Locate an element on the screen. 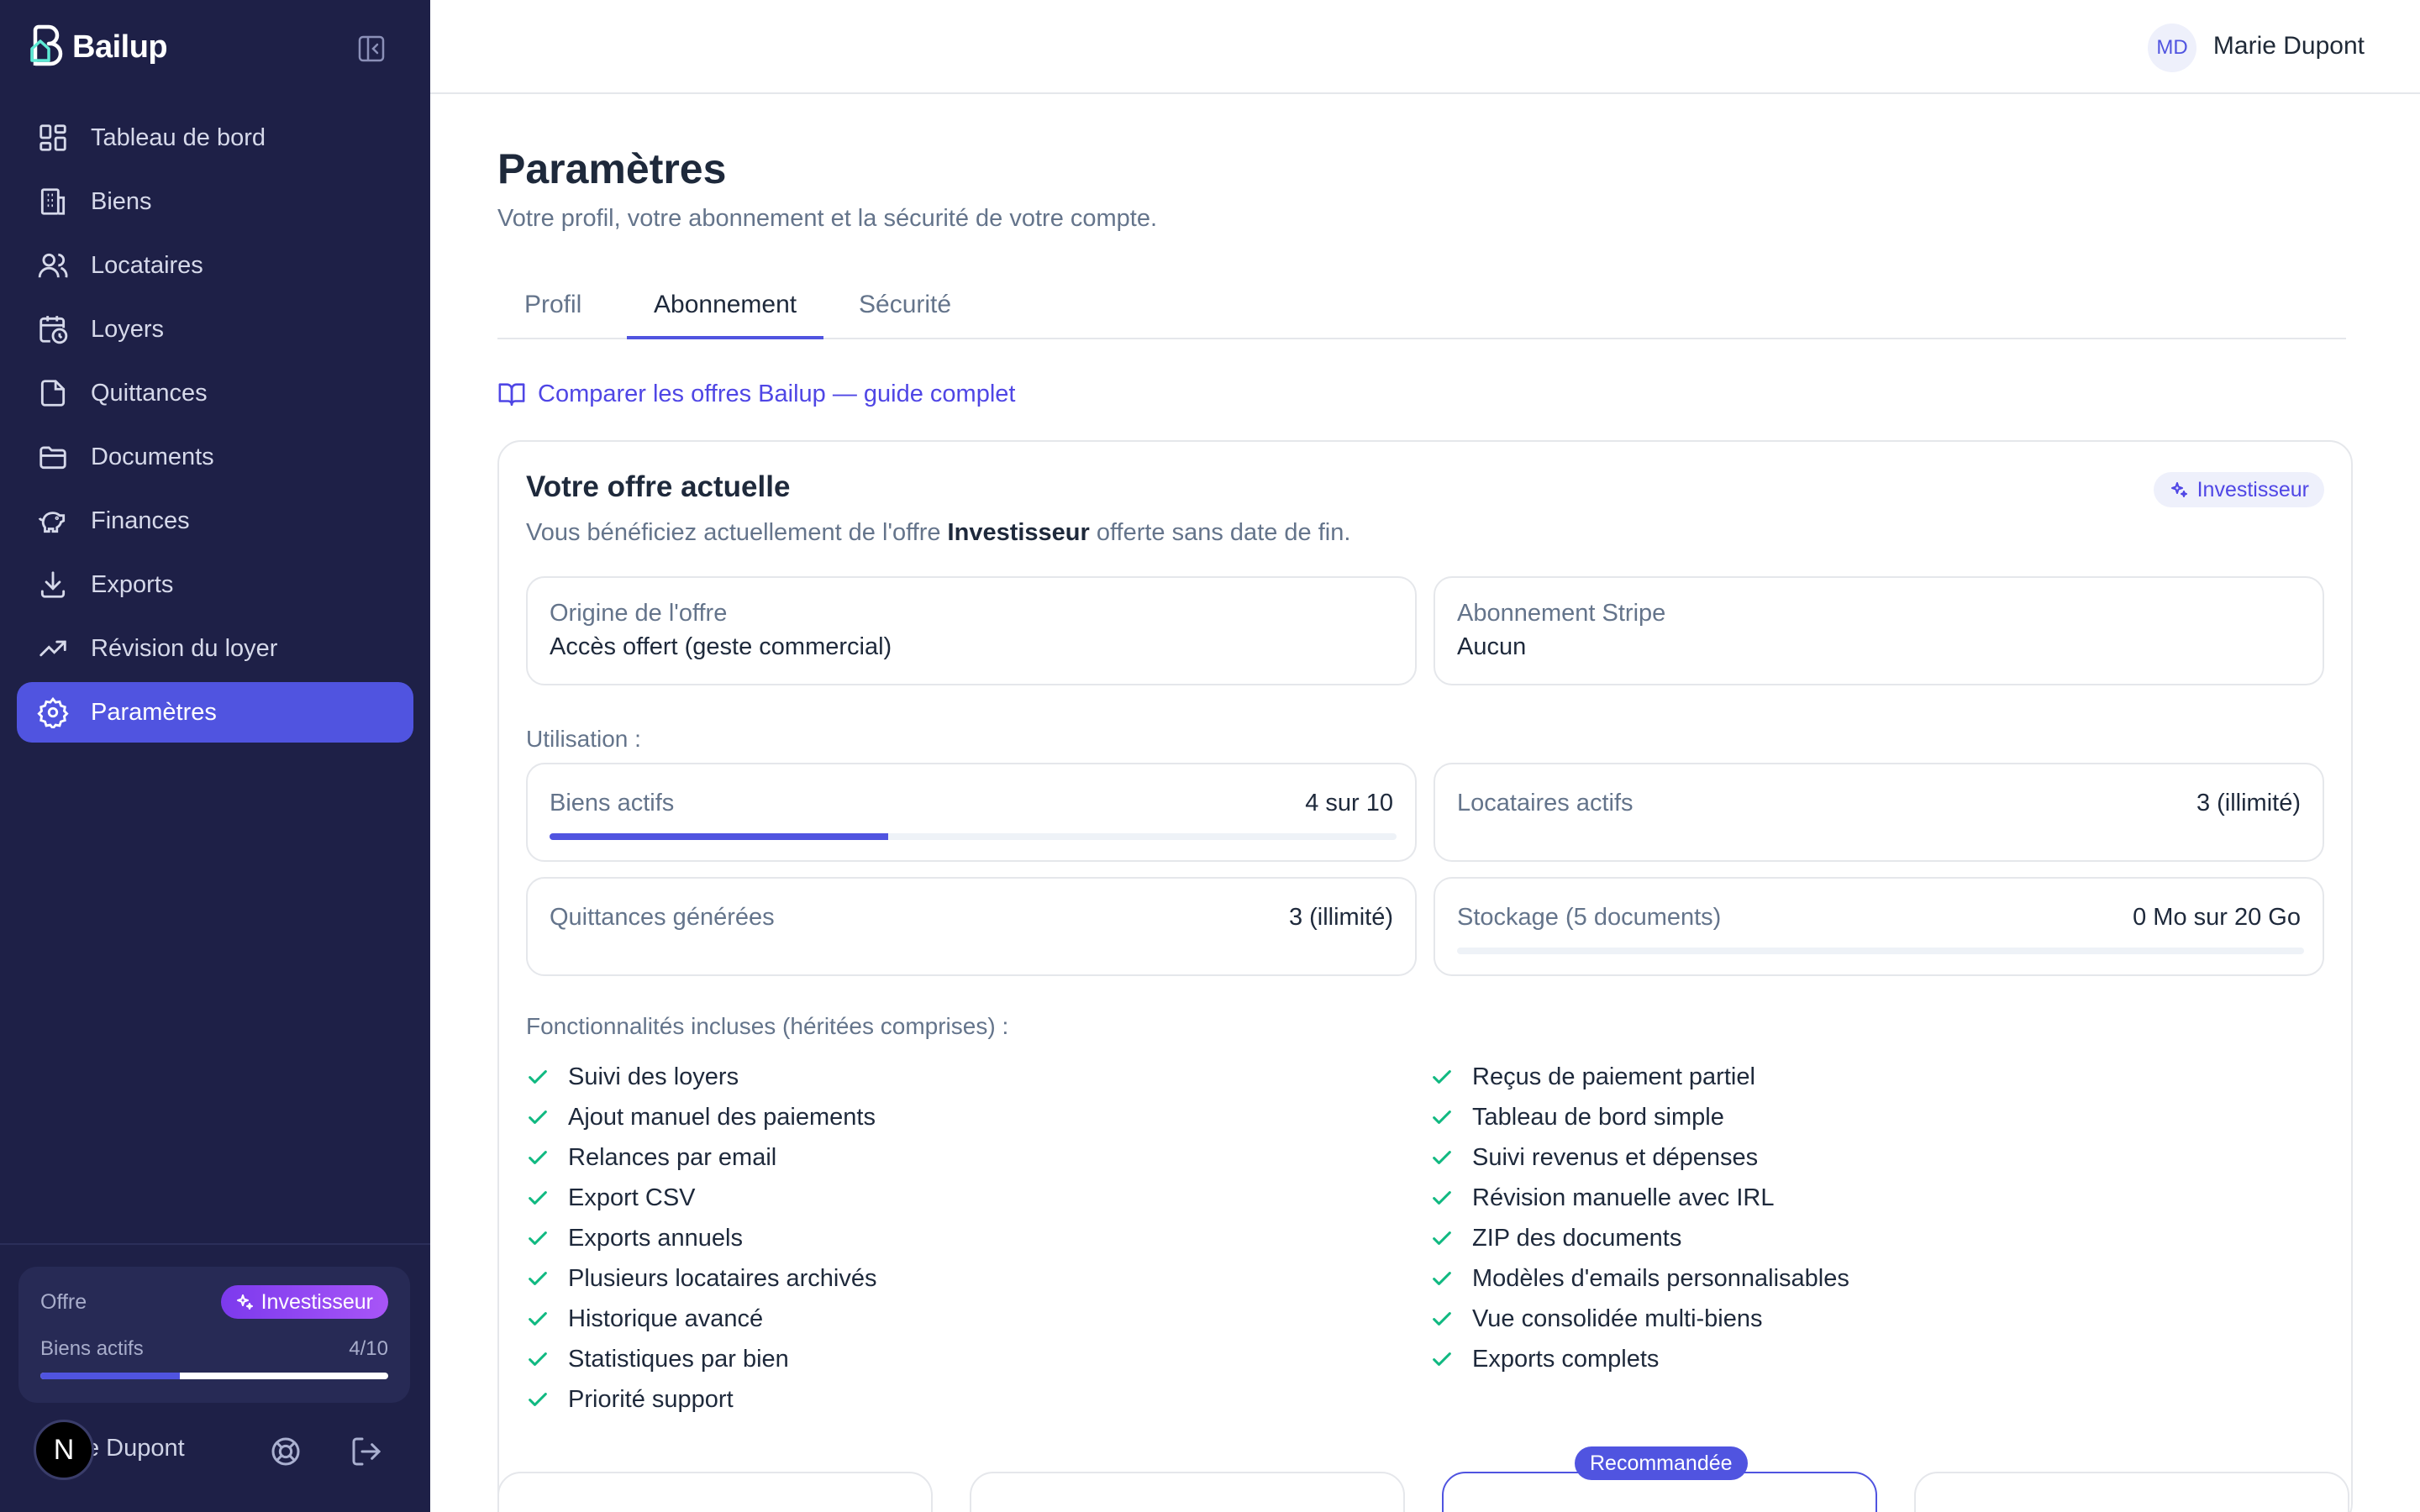 Image resolution: width=2420 pixels, height=1512 pixels. sidebar-item-quittances: Quittances is located at coordinates (215, 393).